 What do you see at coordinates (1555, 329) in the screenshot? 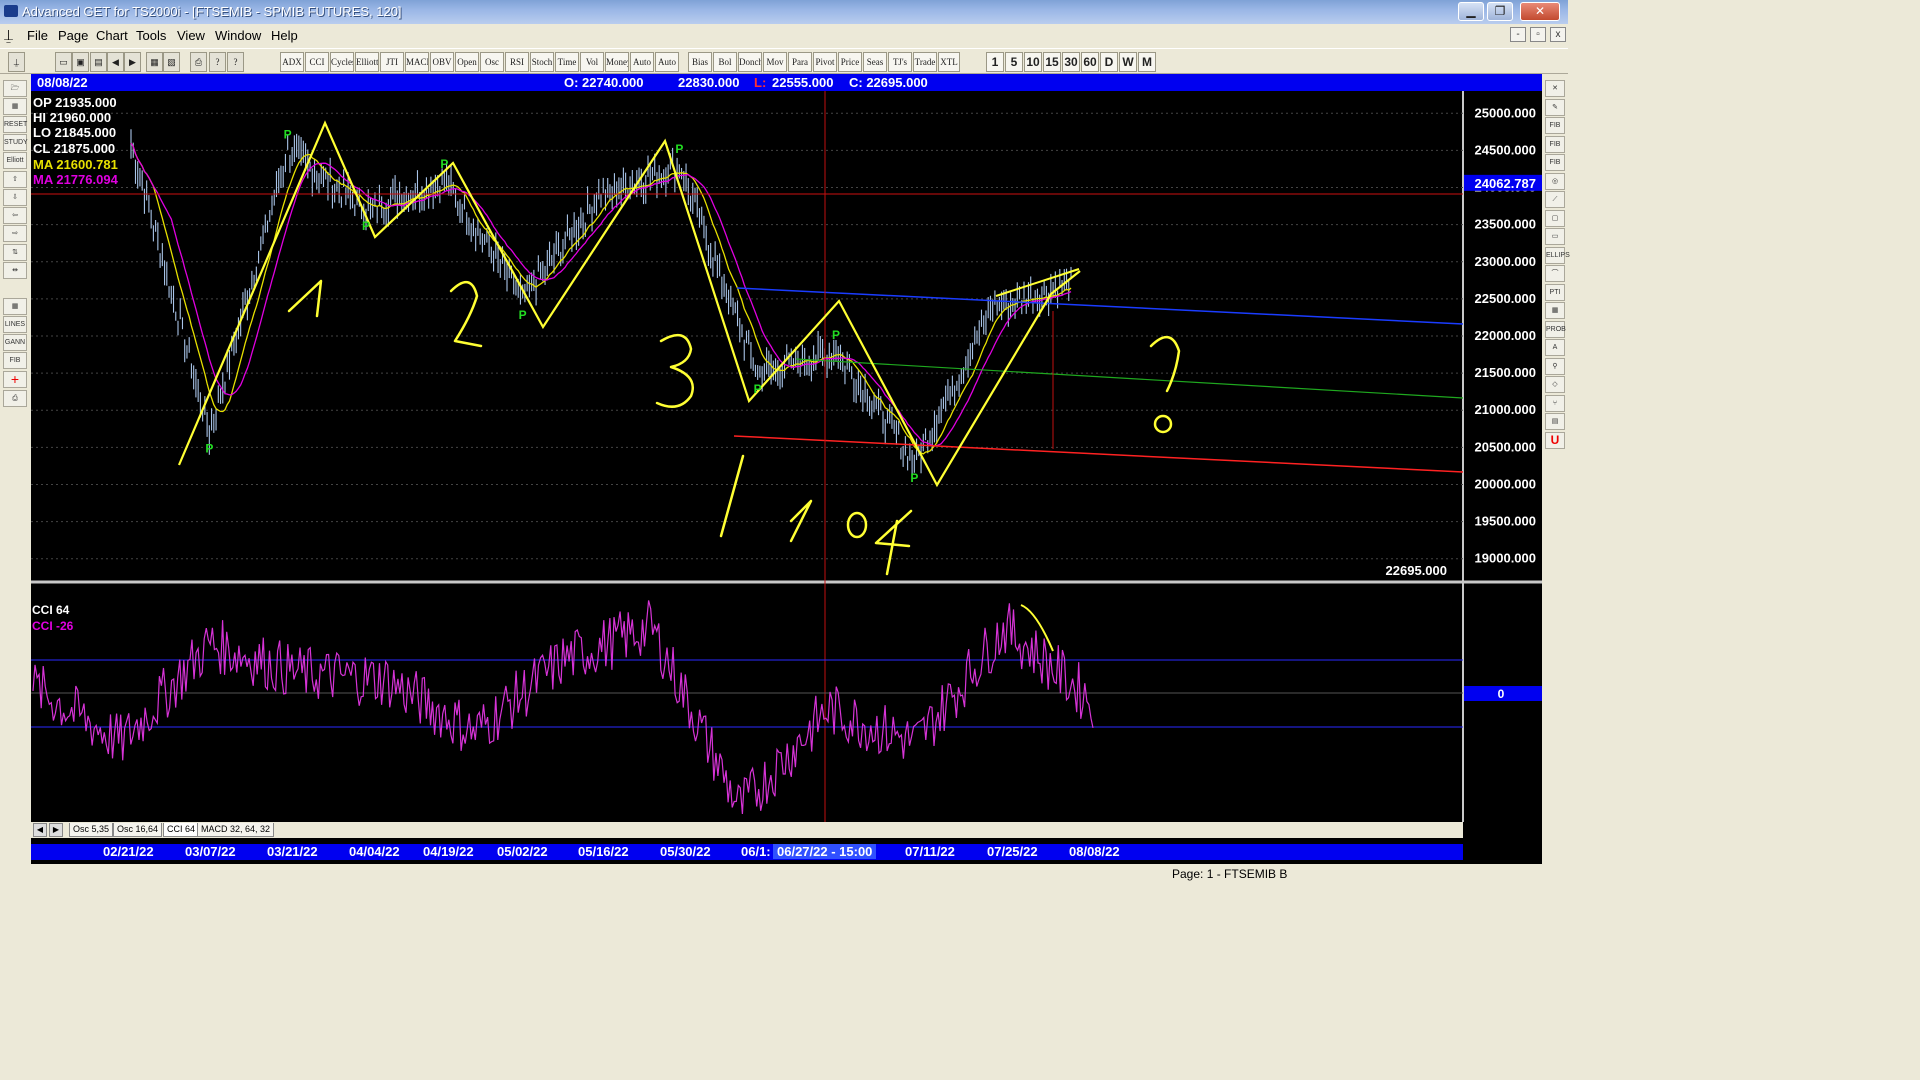
I see `right-tool-prob-icon: PROB` at bounding box center [1555, 329].